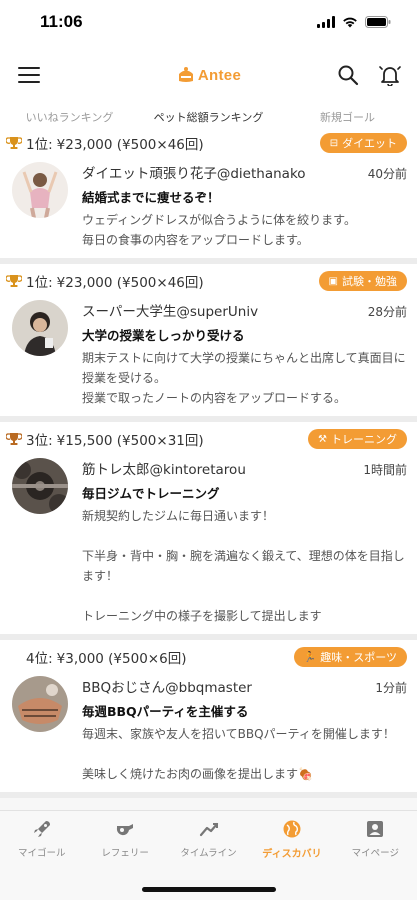 The image size is (417, 900). What do you see at coordinates (387, 312) in the screenshot?
I see `post-time: 28分前` at bounding box center [387, 312].